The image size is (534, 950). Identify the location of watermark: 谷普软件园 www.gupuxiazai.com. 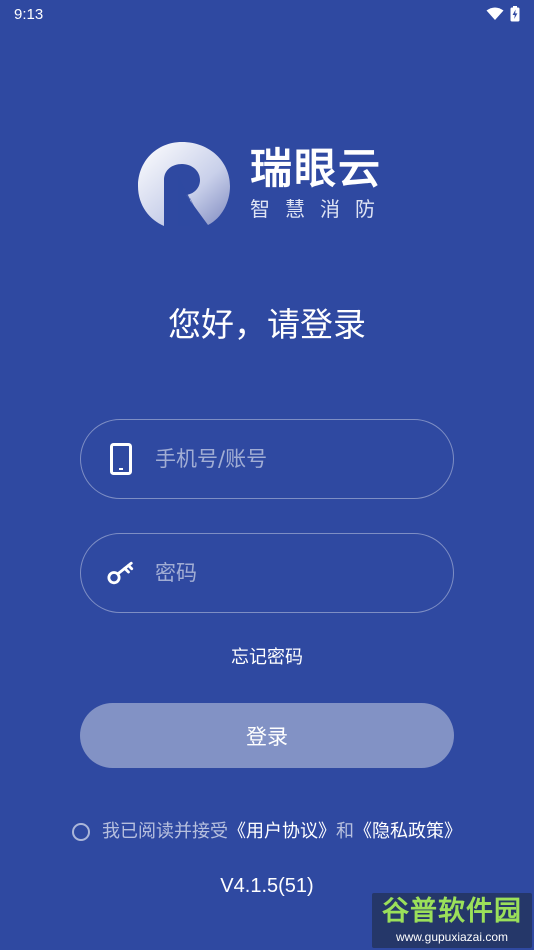
(452, 920).